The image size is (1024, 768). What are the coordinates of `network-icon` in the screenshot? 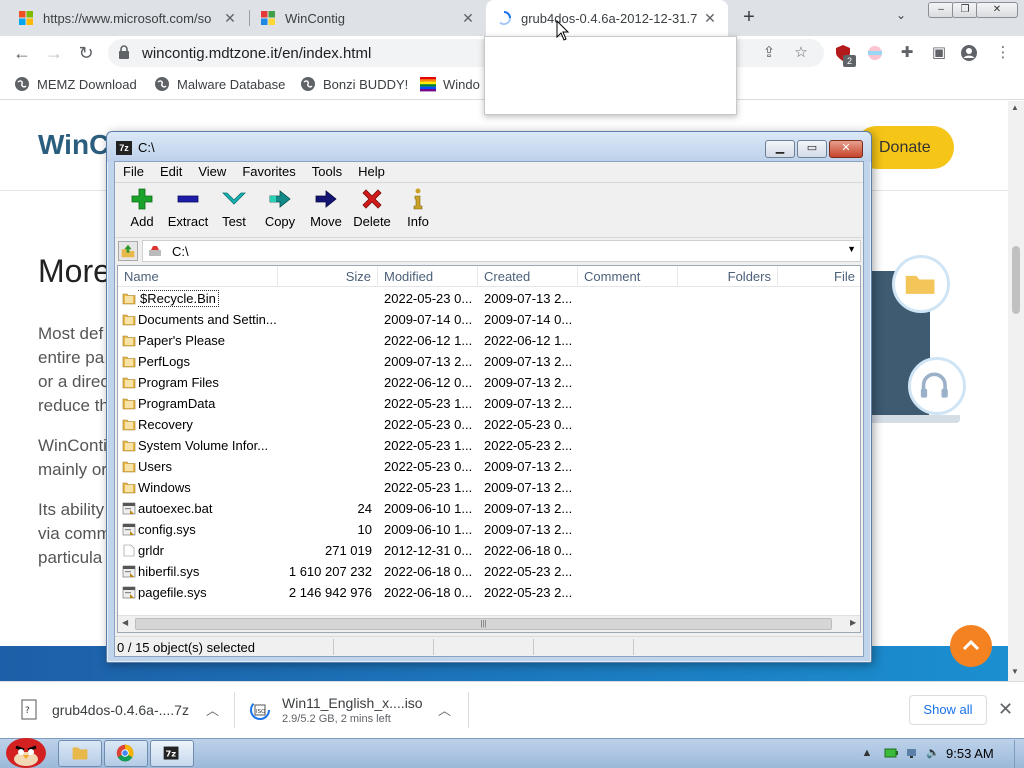 It's located at (913, 753).